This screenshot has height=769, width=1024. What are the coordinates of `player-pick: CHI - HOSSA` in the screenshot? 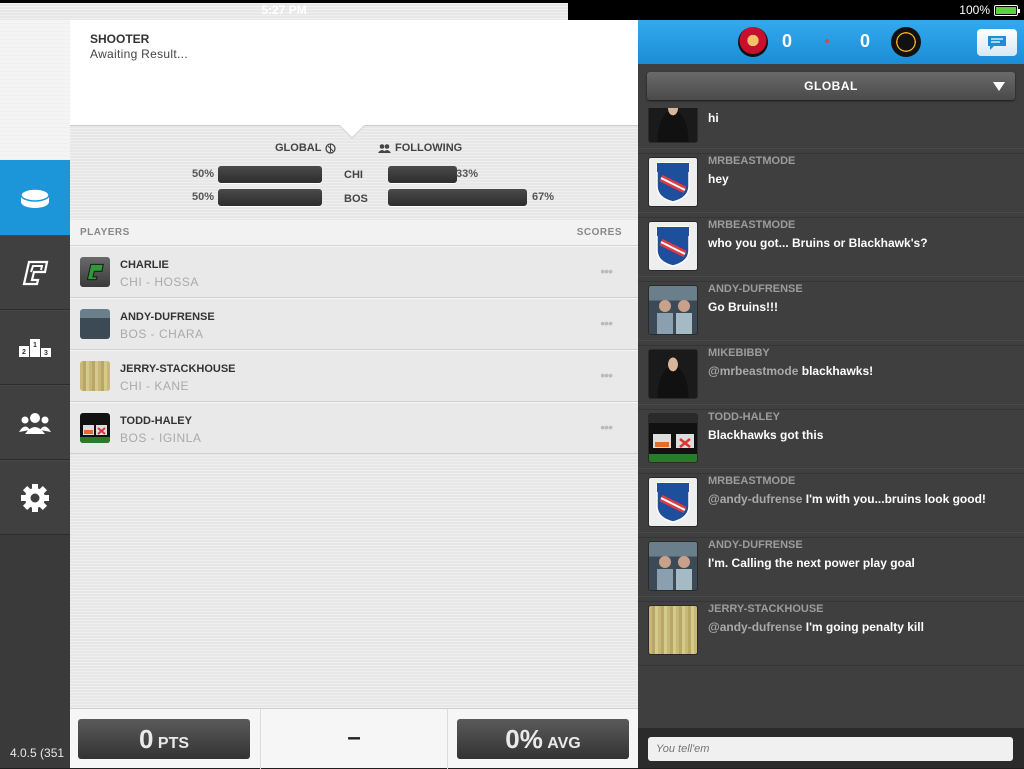 It's located at (159, 282).